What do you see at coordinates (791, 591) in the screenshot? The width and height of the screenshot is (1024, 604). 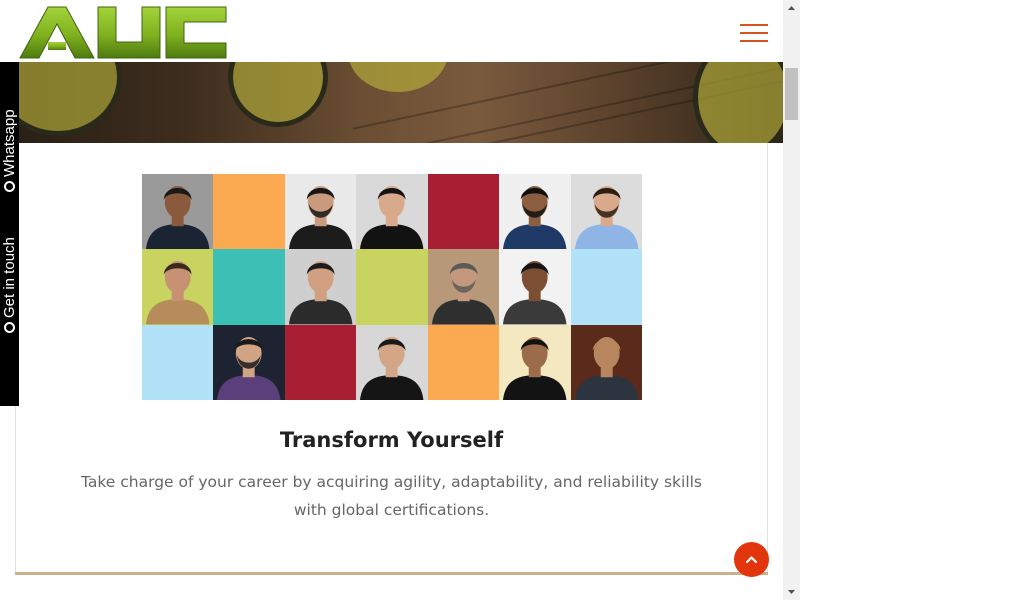 I see `scroll-down-arrow-icon` at bounding box center [791, 591].